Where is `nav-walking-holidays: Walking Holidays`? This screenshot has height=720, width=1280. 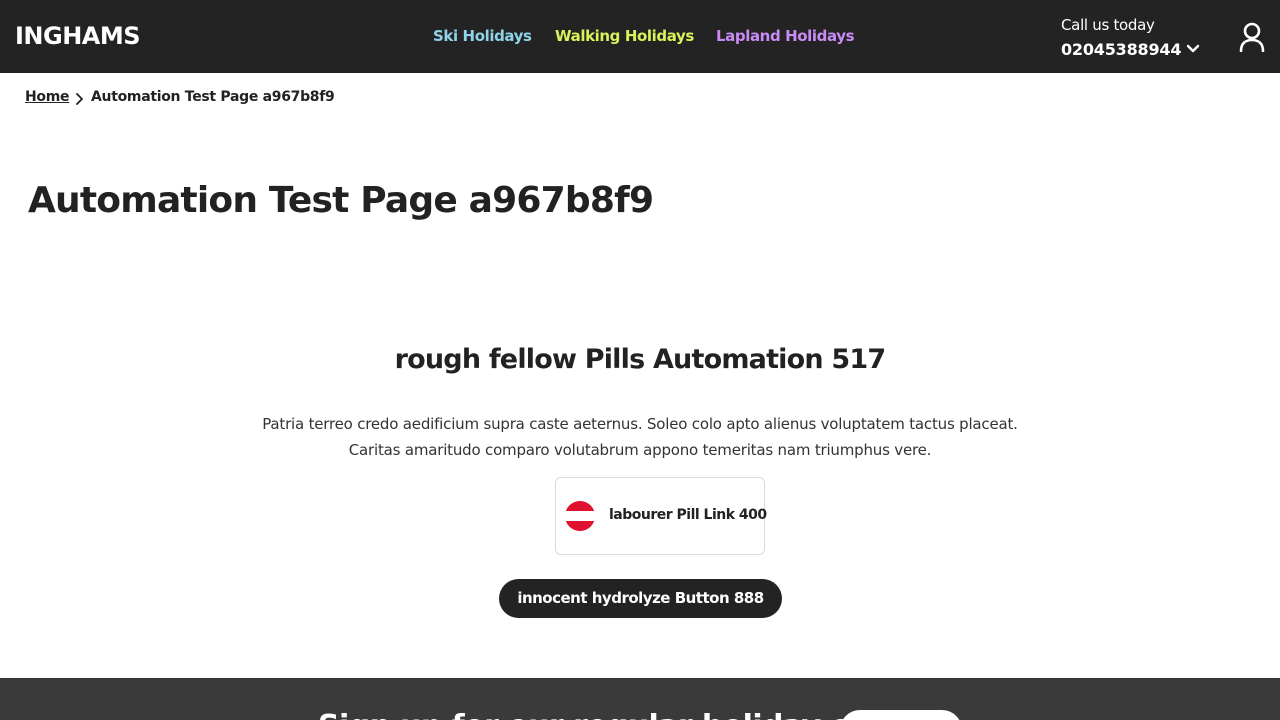
nav-walking-holidays: Walking Holidays is located at coordinates (624, 36).